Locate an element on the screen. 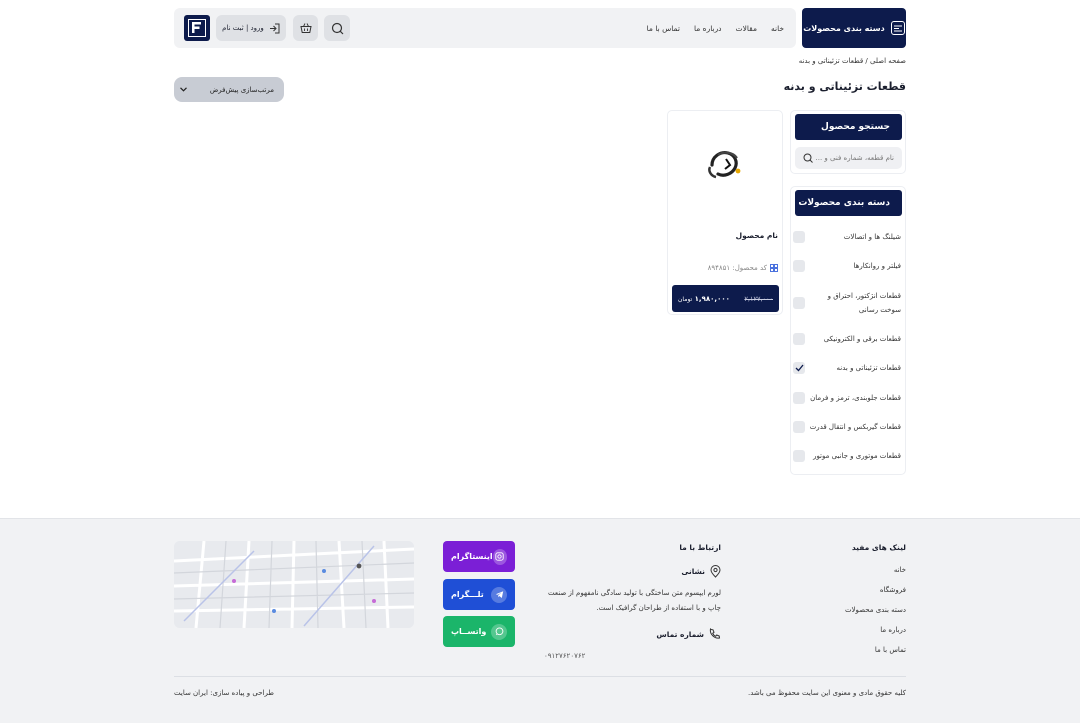 The image size is (1080, 723). old-price: ۲,۱۲۷,۰۰۰ is located at coordinates (758, 298).